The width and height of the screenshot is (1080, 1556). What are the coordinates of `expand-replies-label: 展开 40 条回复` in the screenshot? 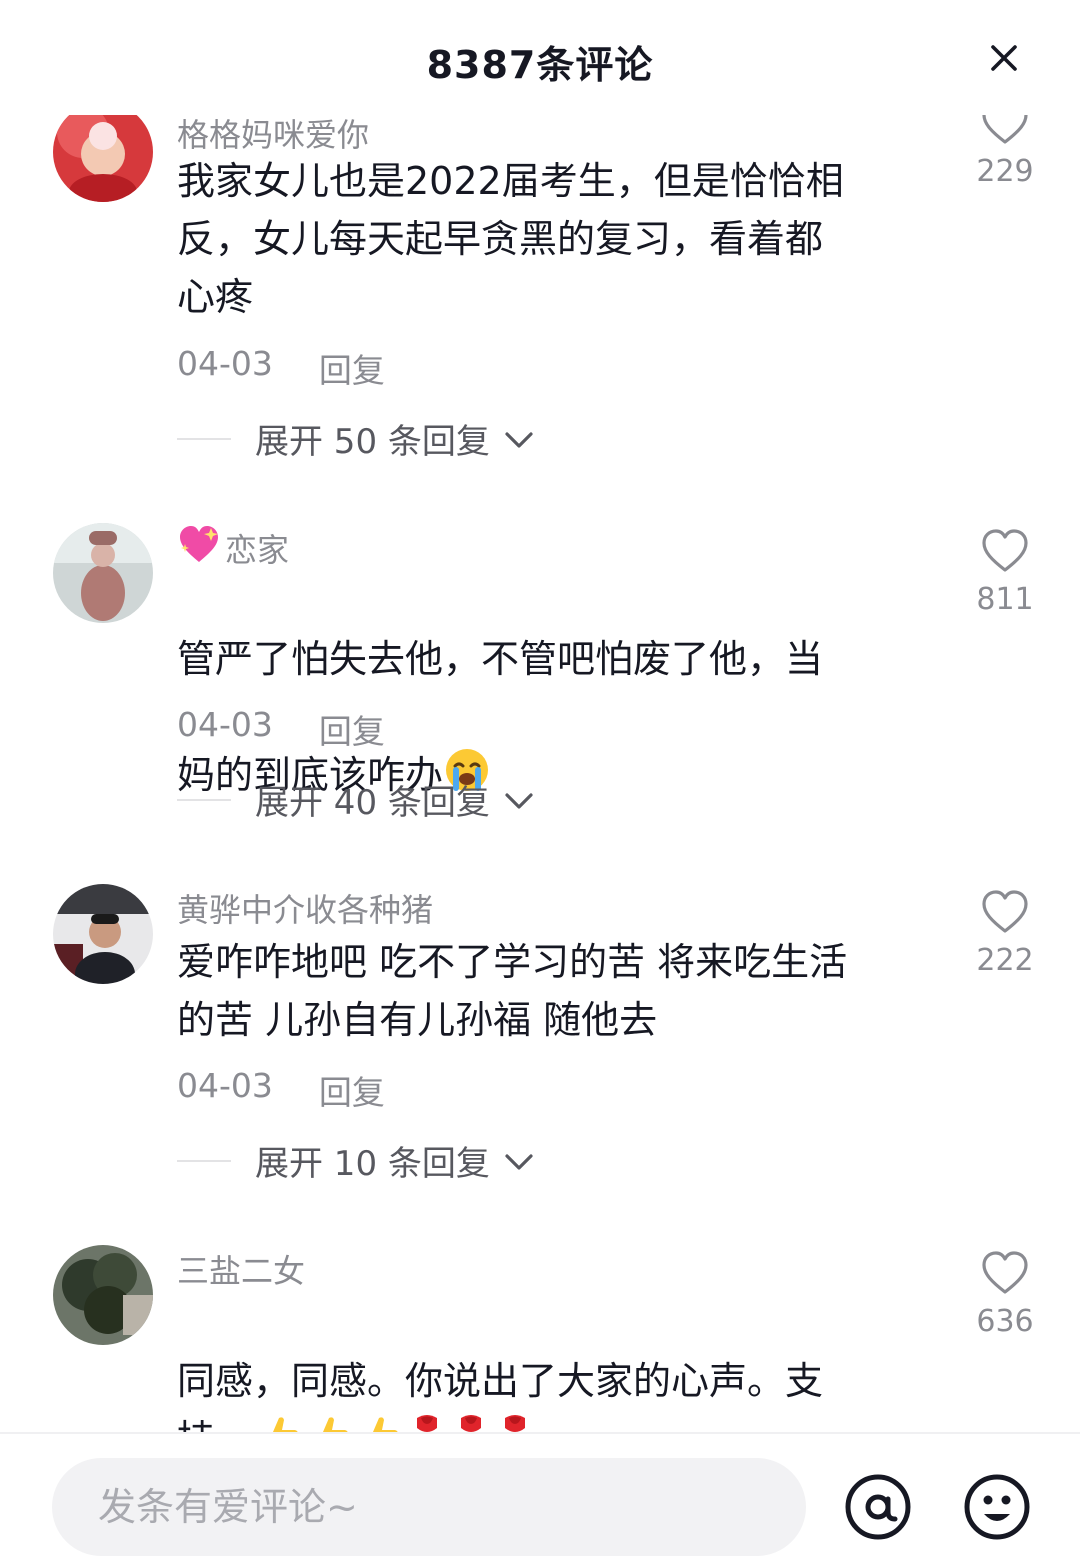 It's located at (372, 803).